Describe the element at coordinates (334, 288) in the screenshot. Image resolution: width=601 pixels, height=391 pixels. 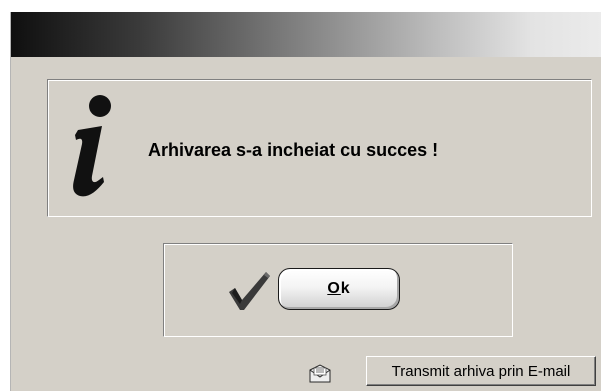
I see `ok-accelerator-key: O` at that location.